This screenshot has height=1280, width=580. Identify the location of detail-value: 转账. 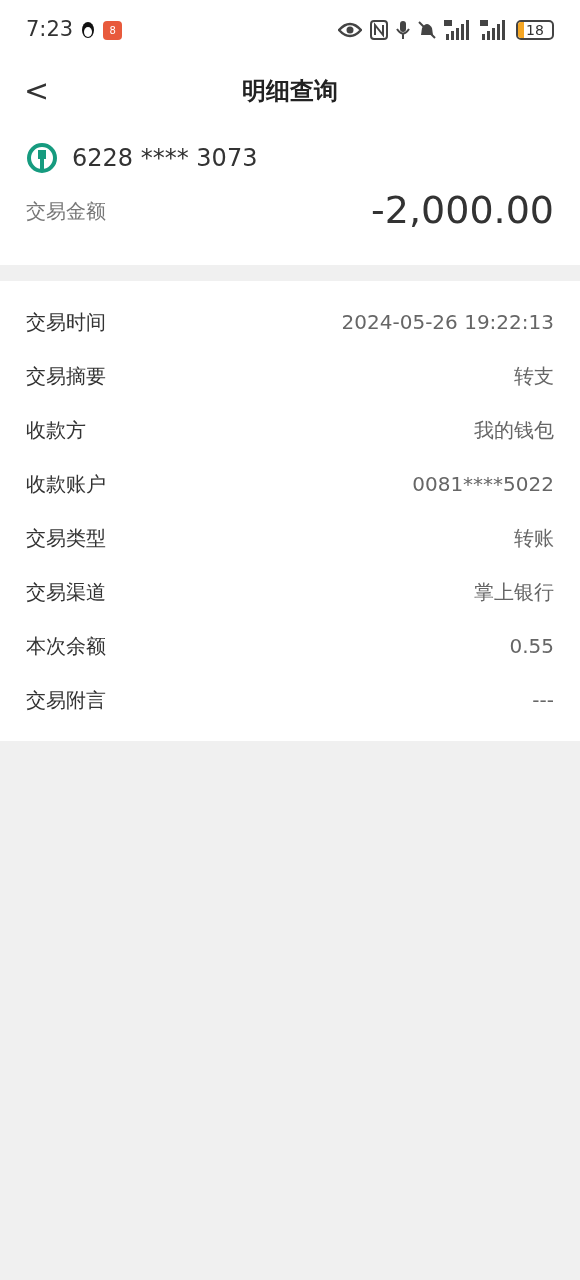
(534, 538).